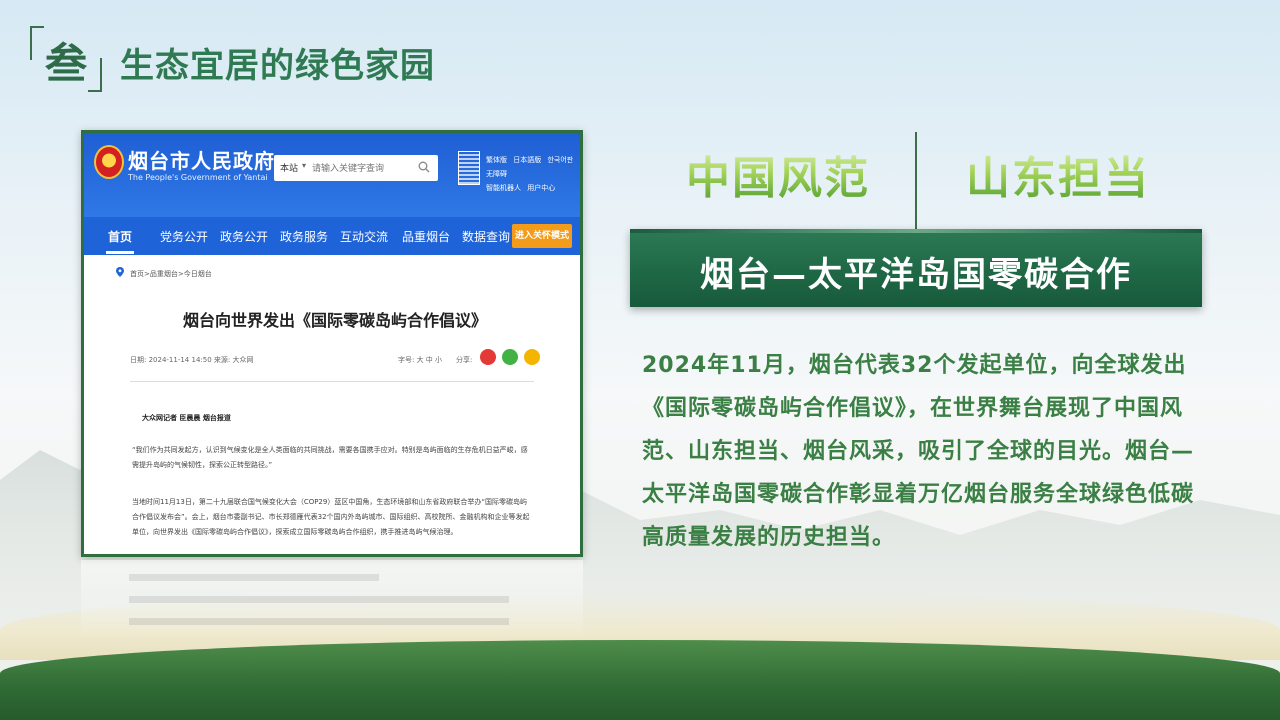  I want to click on top-link-robot: 智能机器人, so click(503, 188).